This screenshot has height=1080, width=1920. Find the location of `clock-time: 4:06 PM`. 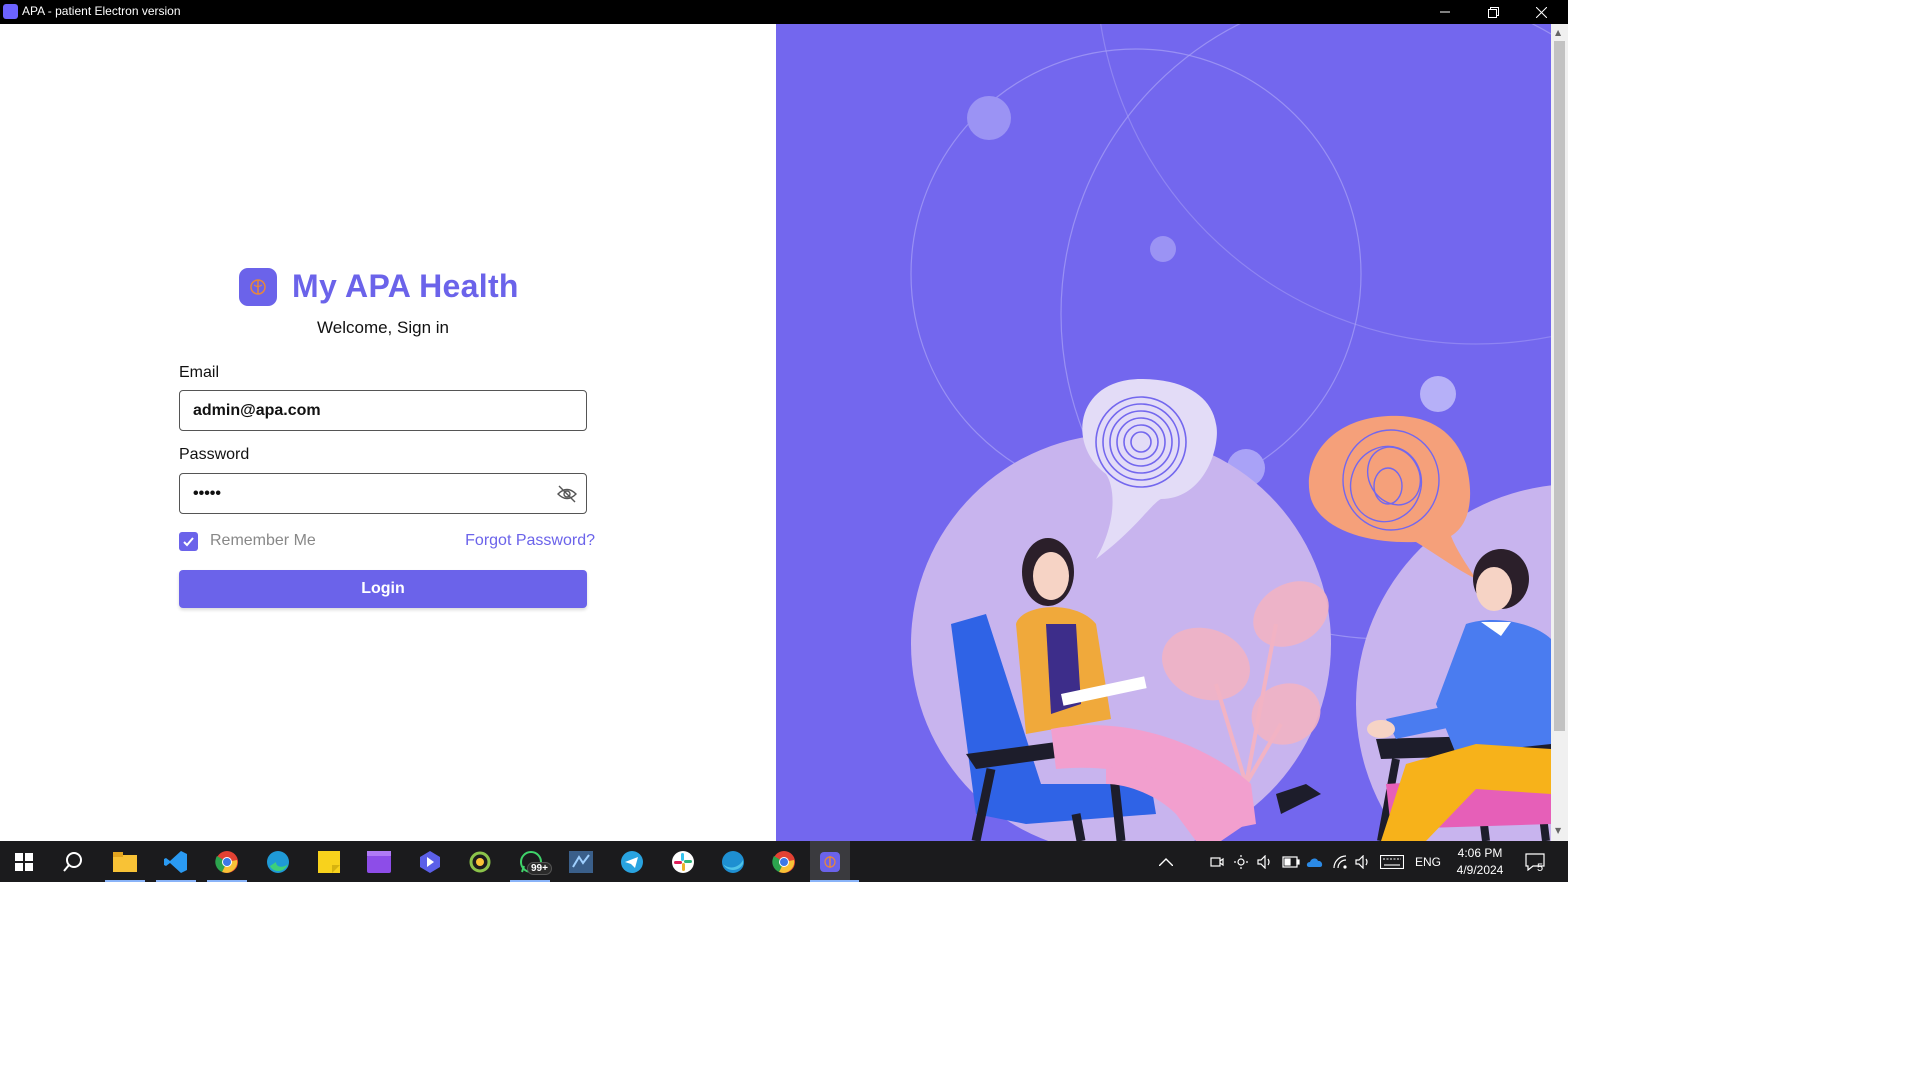

clock-time: 4:06 PM is located at coordinates (1480, 853).